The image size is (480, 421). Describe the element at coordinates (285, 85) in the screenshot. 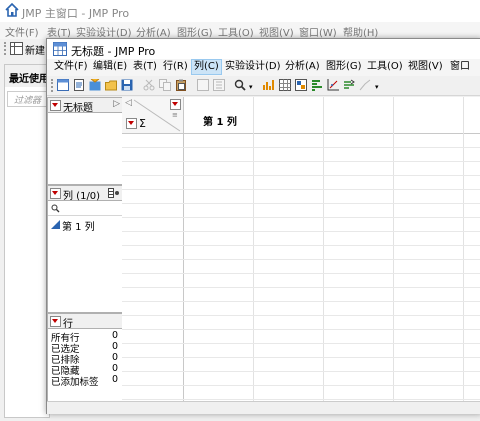

I see `data-grid-icon` at that location.